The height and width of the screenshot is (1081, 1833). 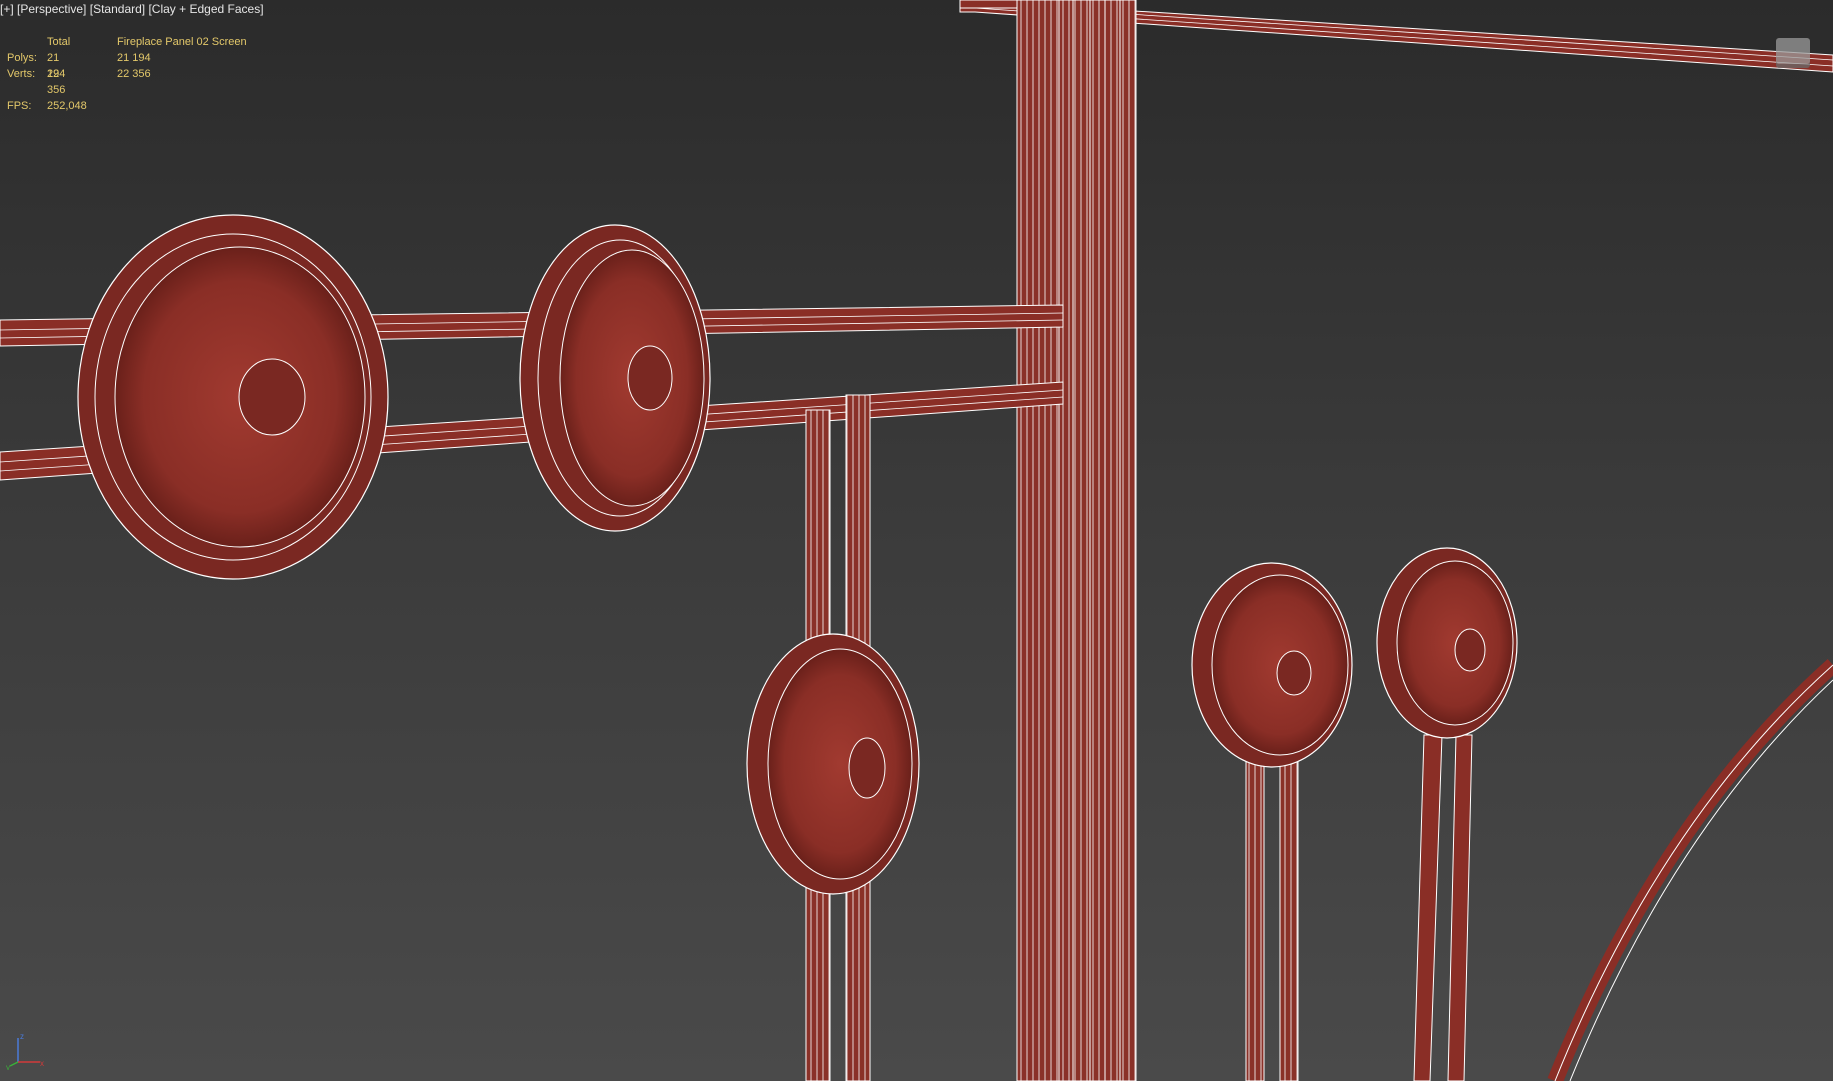 I want to click on stats-fps-label: FPS:, so click(x=19, y=106).